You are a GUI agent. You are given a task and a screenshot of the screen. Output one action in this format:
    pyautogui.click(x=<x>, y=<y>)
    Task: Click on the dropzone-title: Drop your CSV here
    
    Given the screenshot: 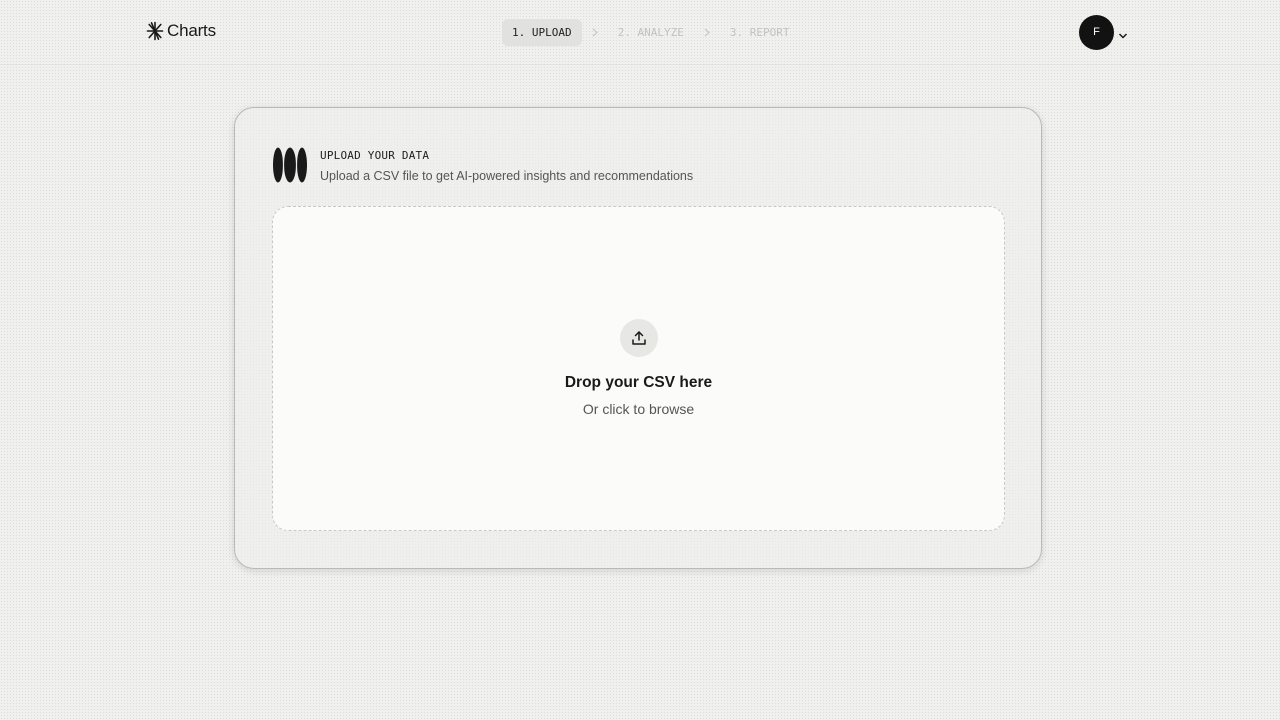 What is the action you would take?
    pyautogui.click(x=638, y=382)
    